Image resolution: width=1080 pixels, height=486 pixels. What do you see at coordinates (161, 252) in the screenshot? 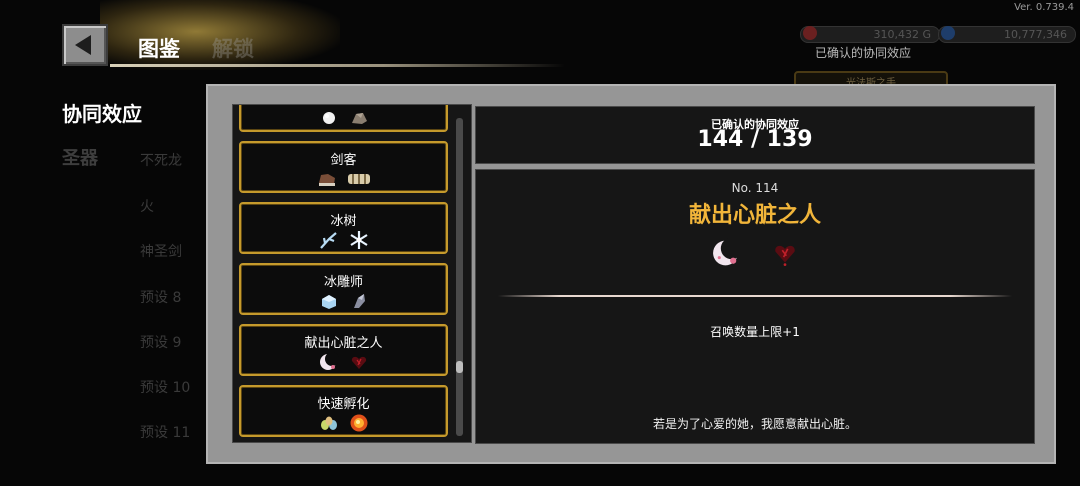
I see `bg-list-item: 神圣剑` at bounding box center [161, 252].